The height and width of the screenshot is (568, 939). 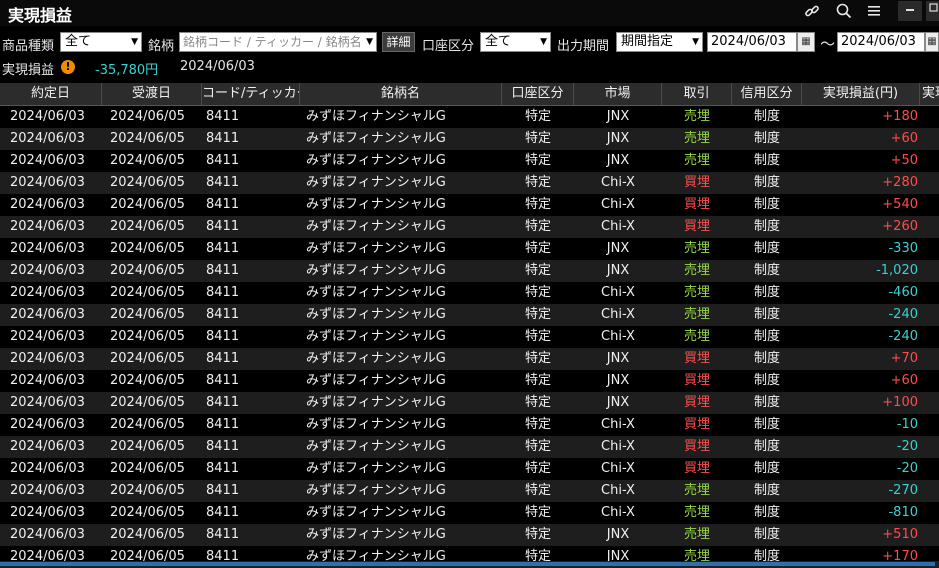 I want to click on horizontal-scrollbar, so click(x=469, y=564).